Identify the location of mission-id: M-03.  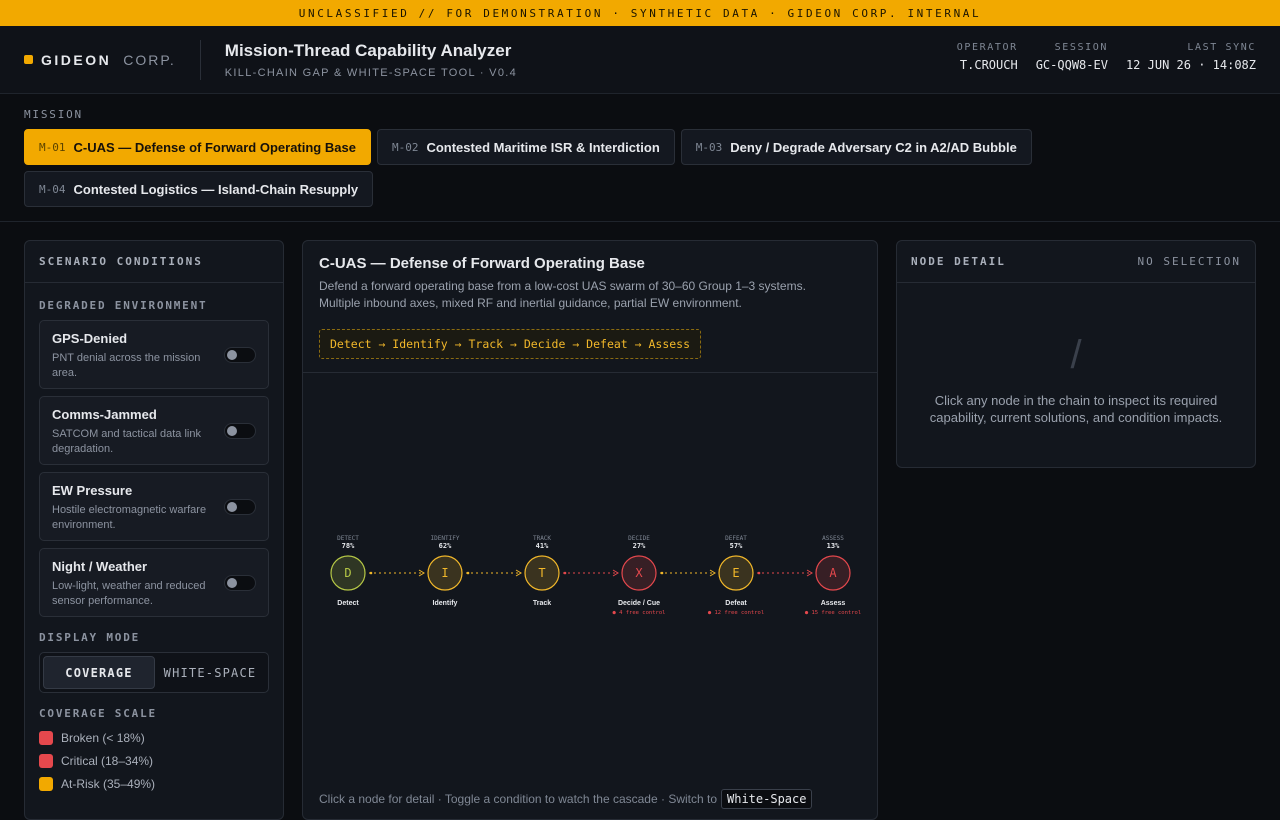
(709, 147).